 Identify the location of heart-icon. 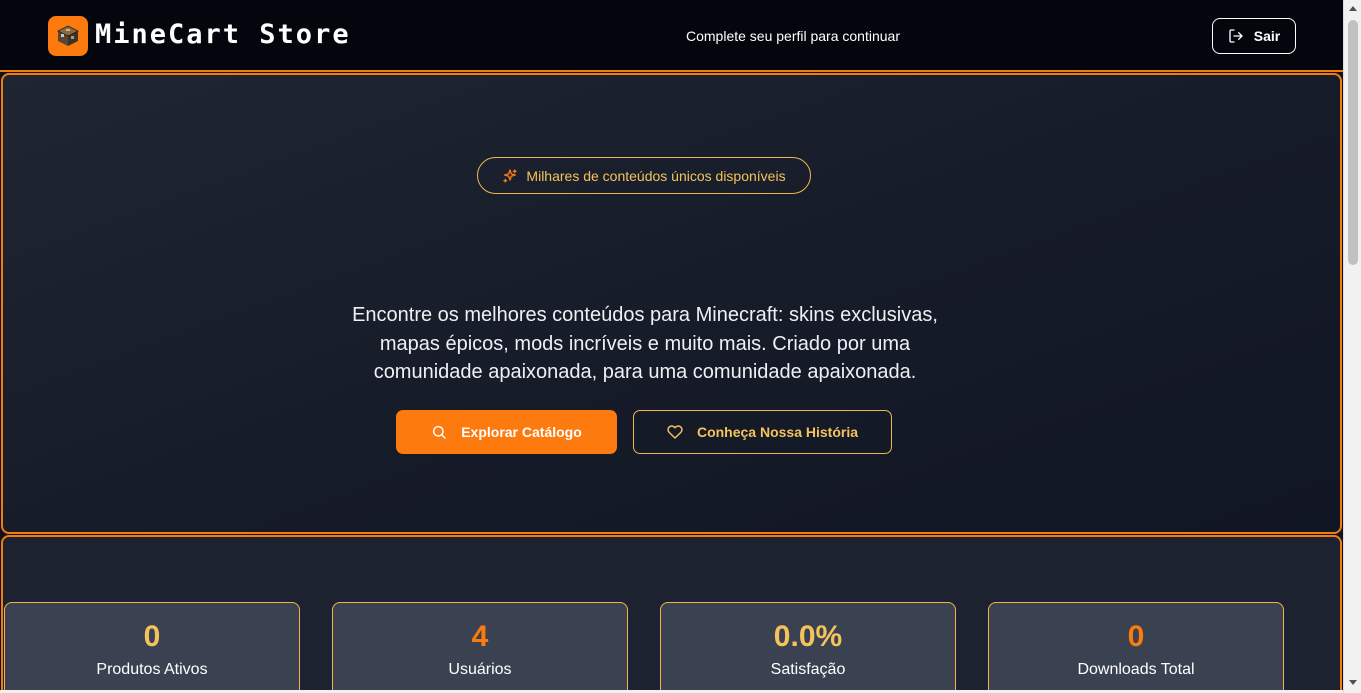
(675, 432).